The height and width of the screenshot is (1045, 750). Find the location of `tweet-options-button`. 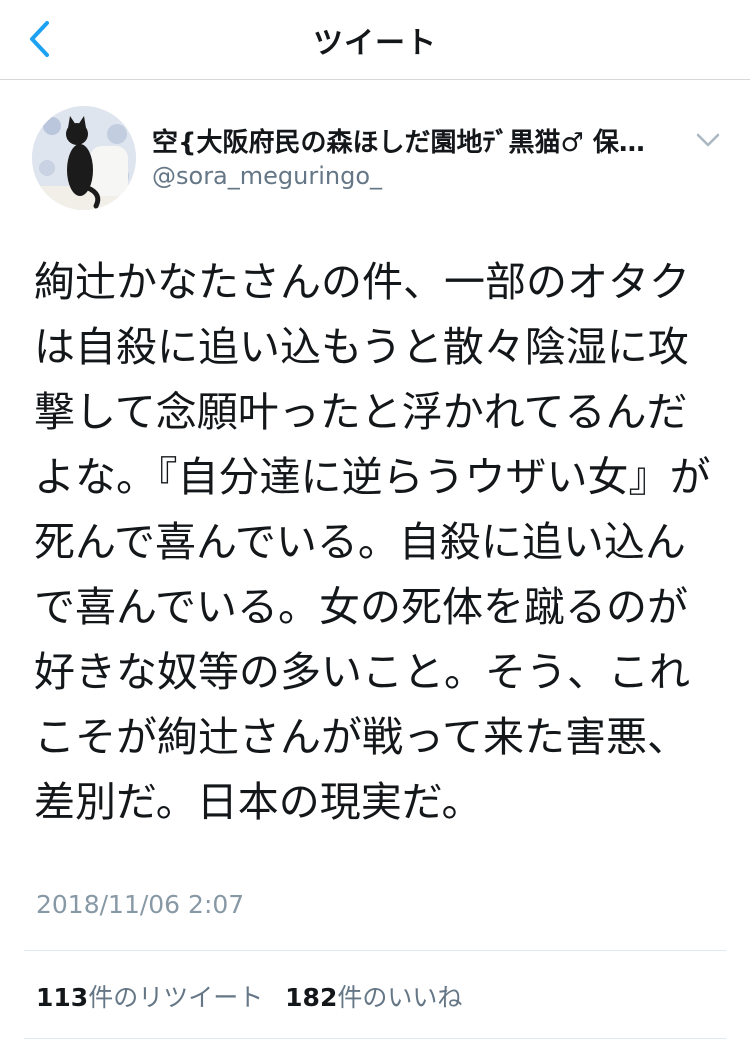

tweet-options-button is located at coordinates (708, 140).